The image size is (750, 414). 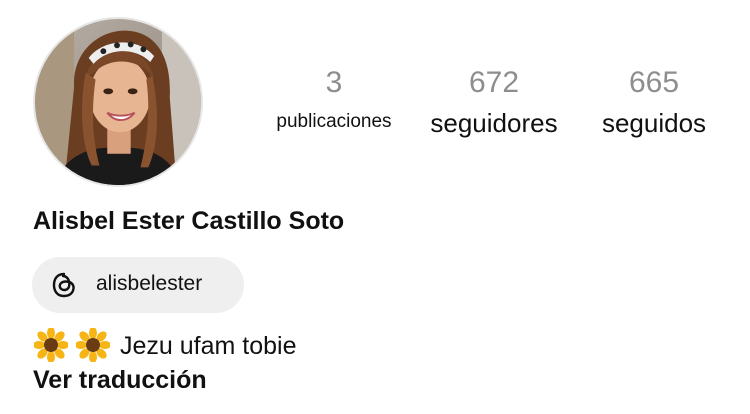 What do you see at coordinates (494, 123) in the screenshot?
I see `followers-label: seguidores` at bounding box center [494, 123].